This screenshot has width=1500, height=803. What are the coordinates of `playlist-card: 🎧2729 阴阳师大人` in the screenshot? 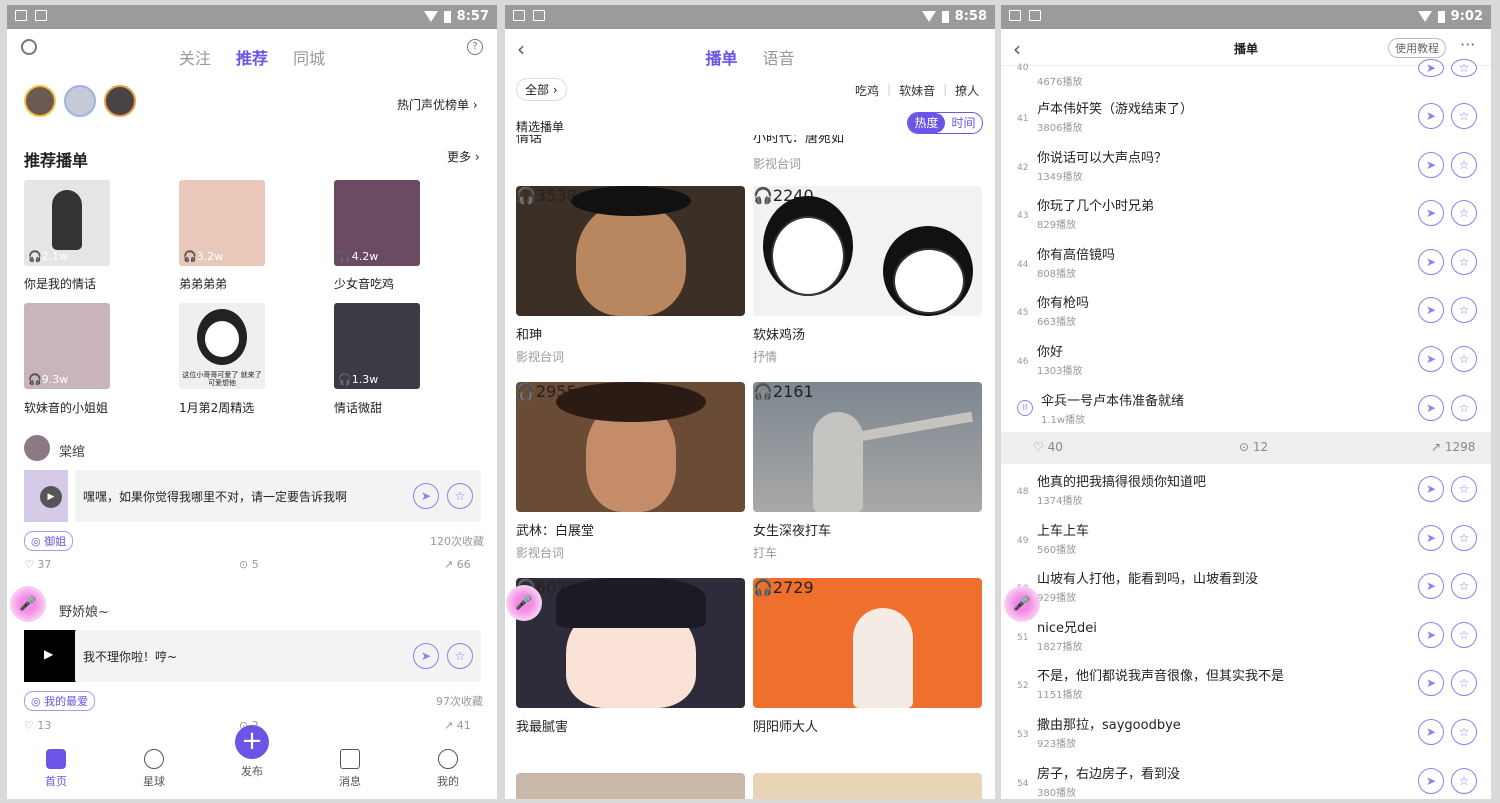 It's located at (867, 656).